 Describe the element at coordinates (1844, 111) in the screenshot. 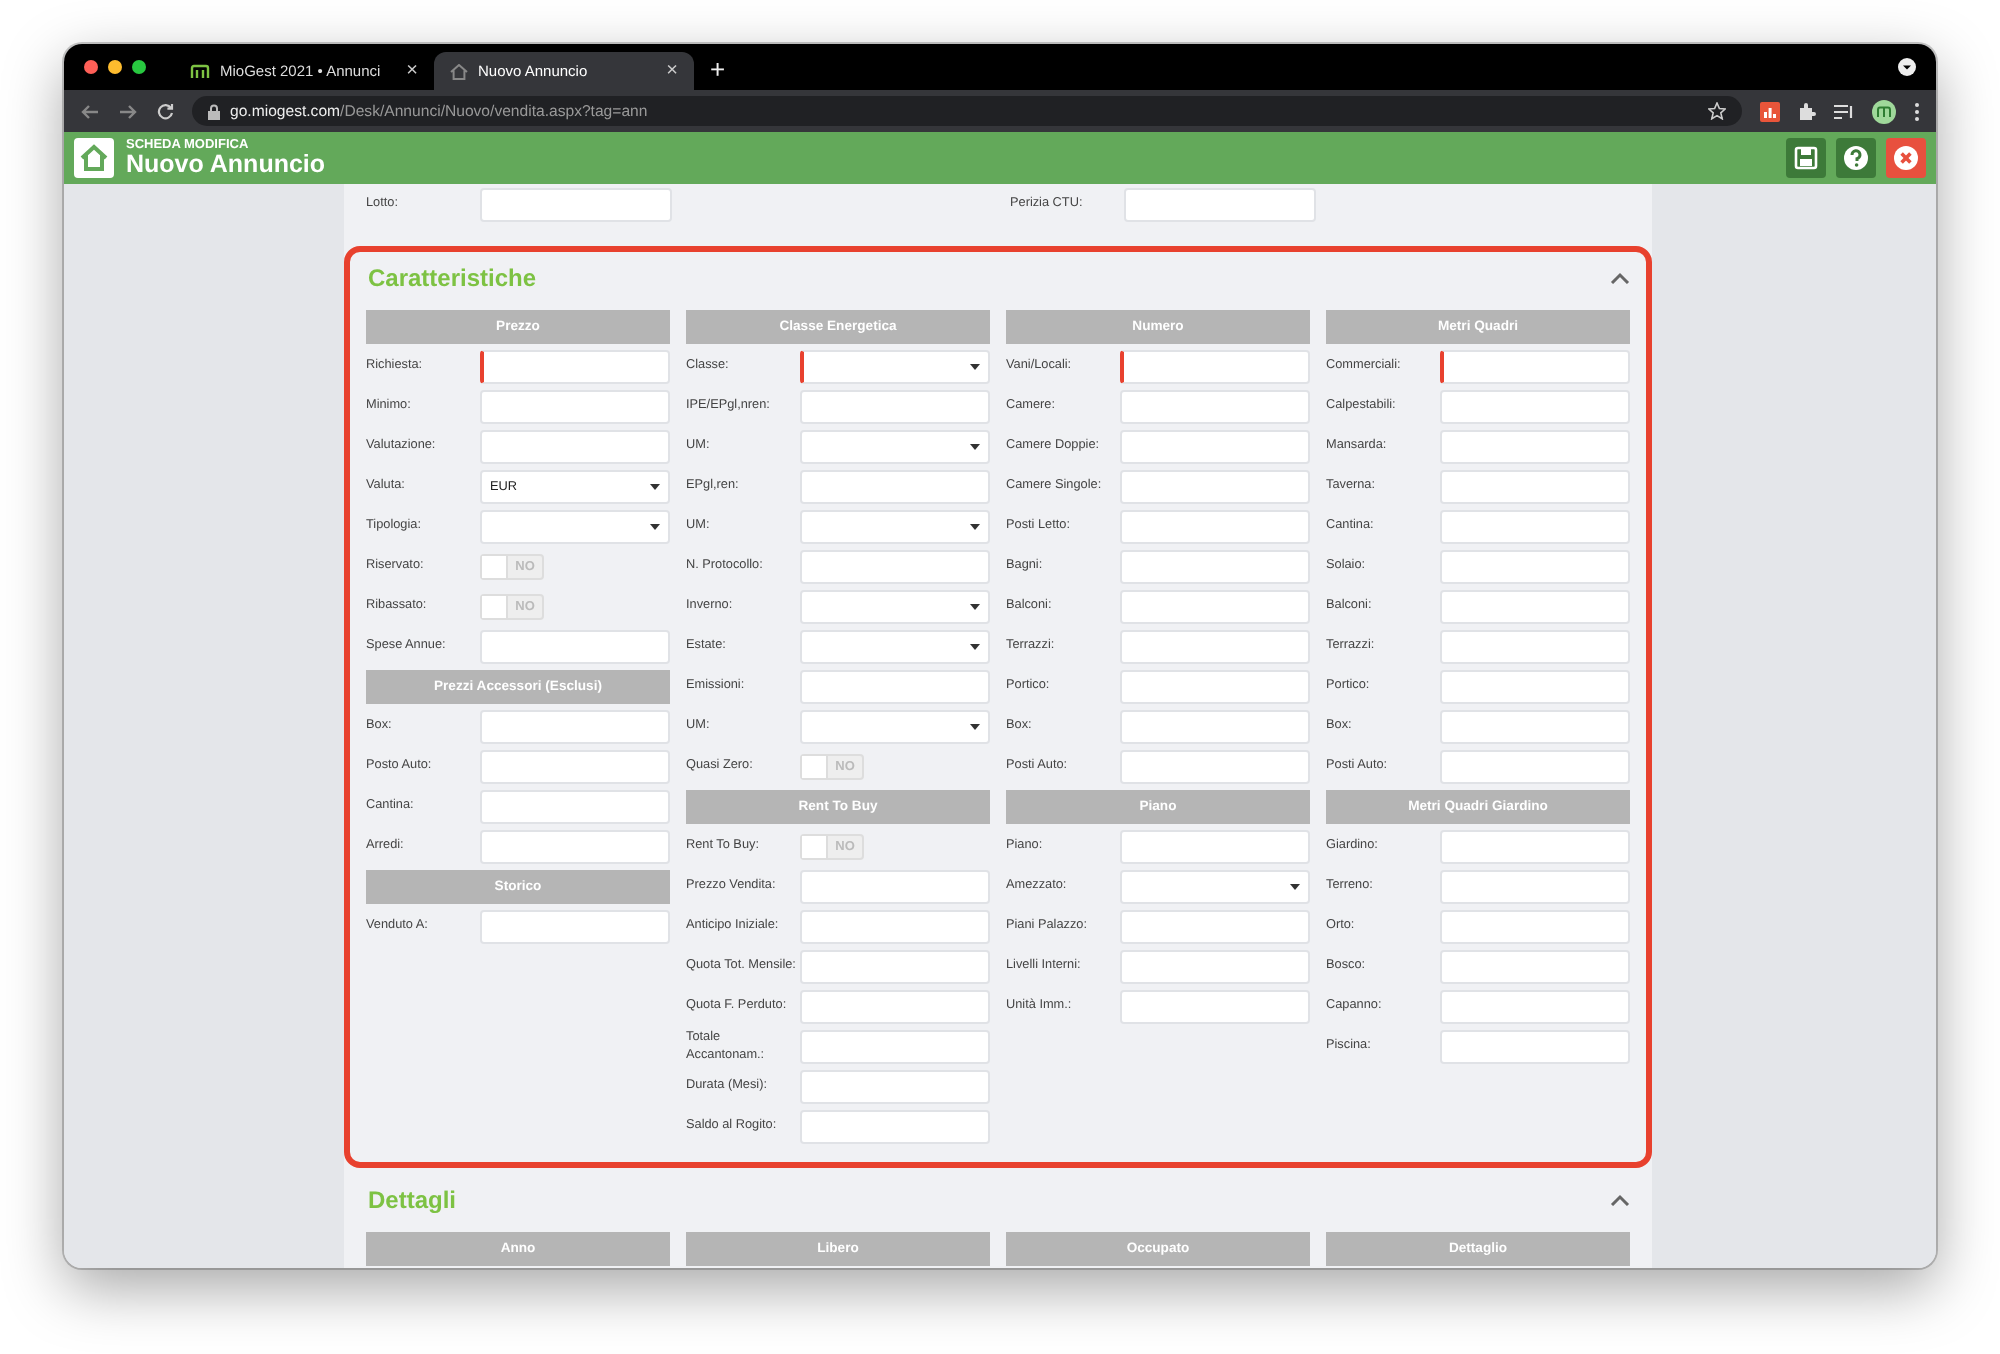

I see `playlist-icon` at that location.